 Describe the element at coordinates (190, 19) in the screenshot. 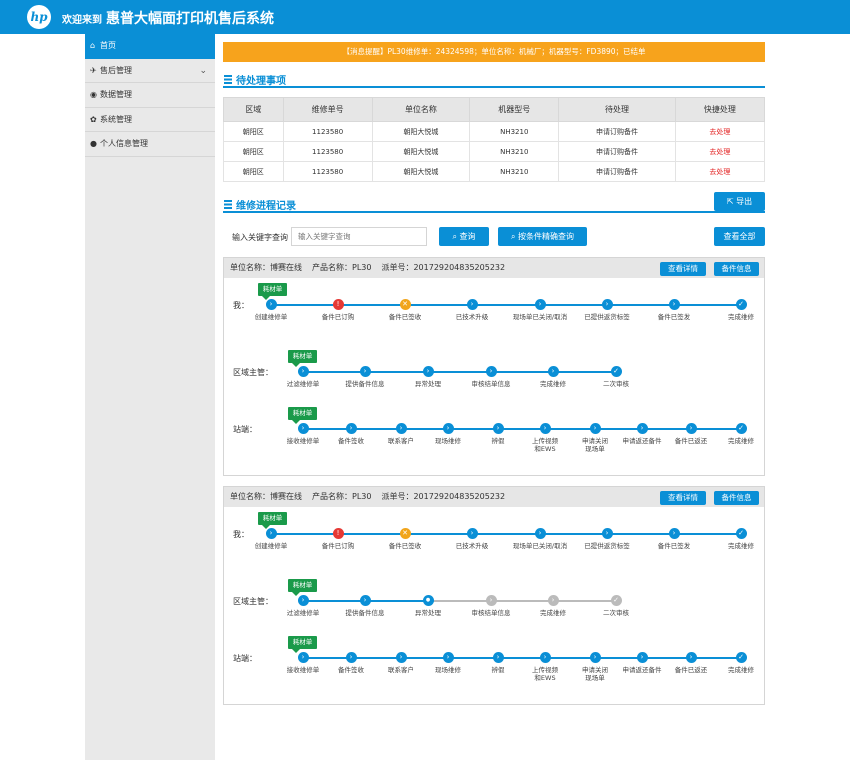

I see `system-title: 惠普大幅面打印机售后系统` at that location.